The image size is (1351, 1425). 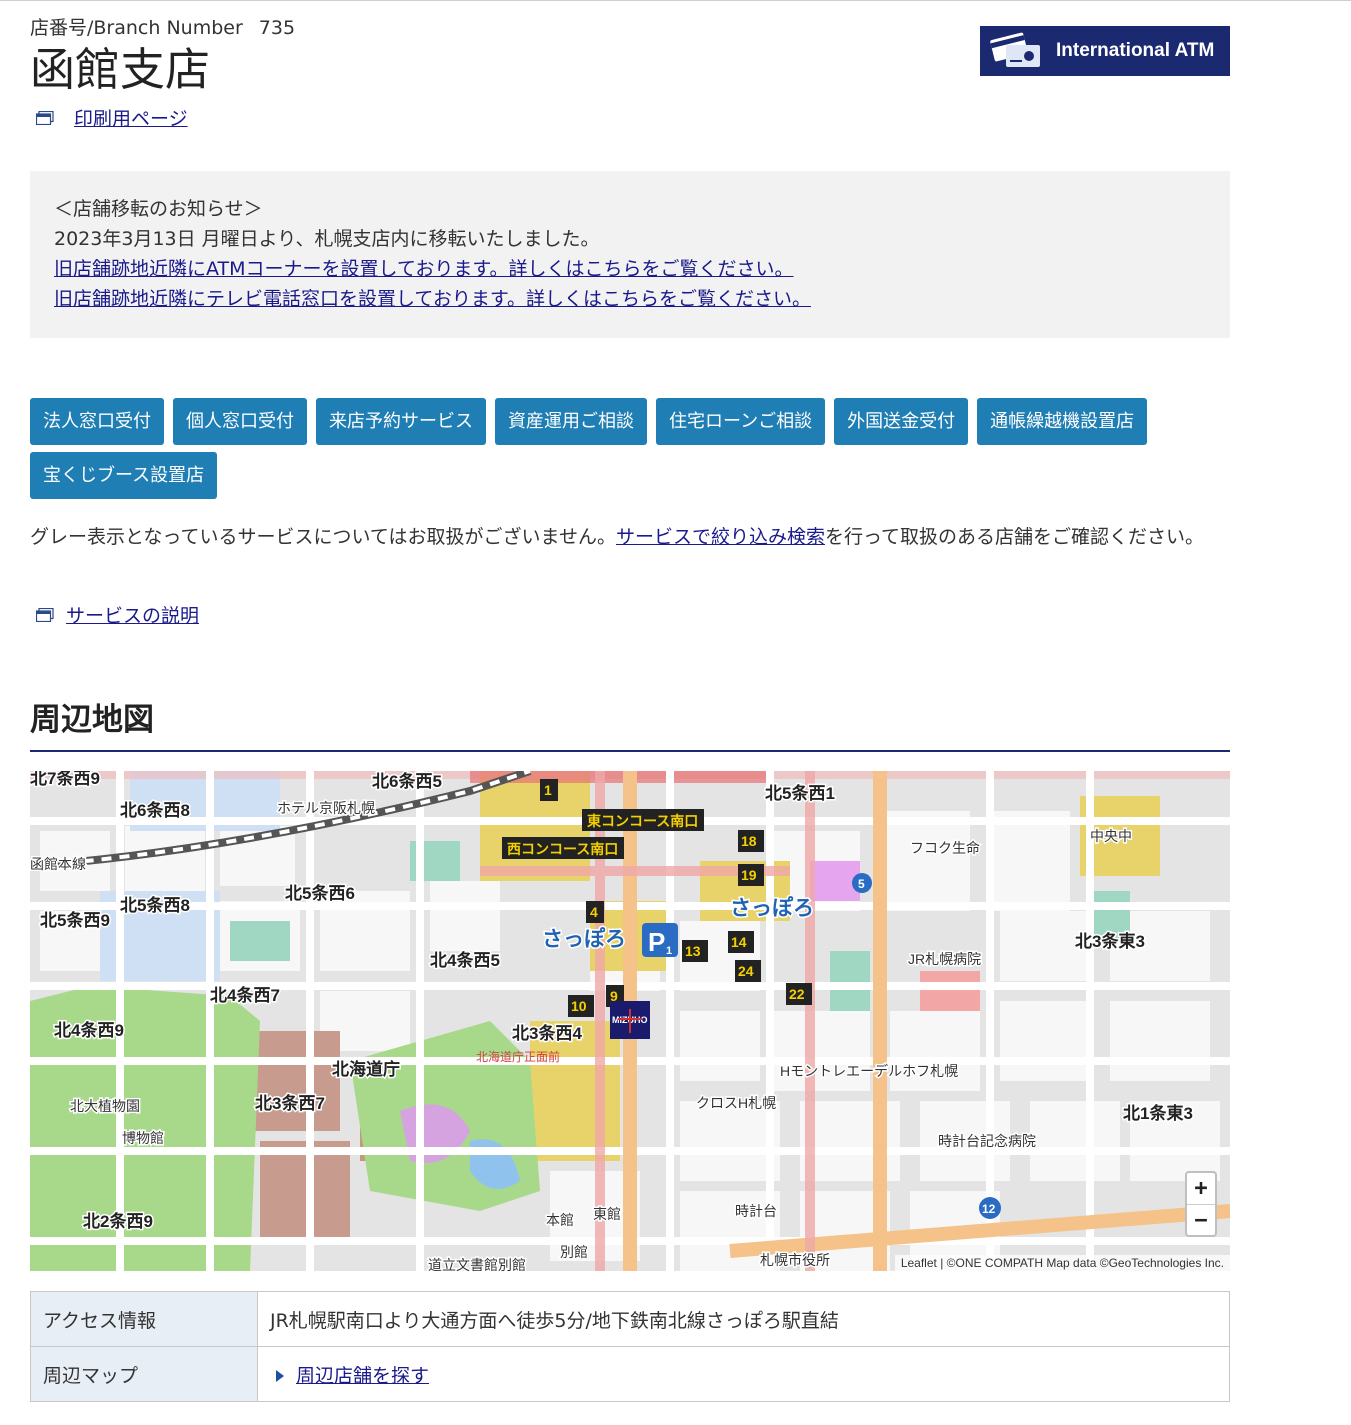 What do you see at coordinates (58, 864) in the screenshot?
I see `map-label: 函館本線` at bounding box center [58, 864].